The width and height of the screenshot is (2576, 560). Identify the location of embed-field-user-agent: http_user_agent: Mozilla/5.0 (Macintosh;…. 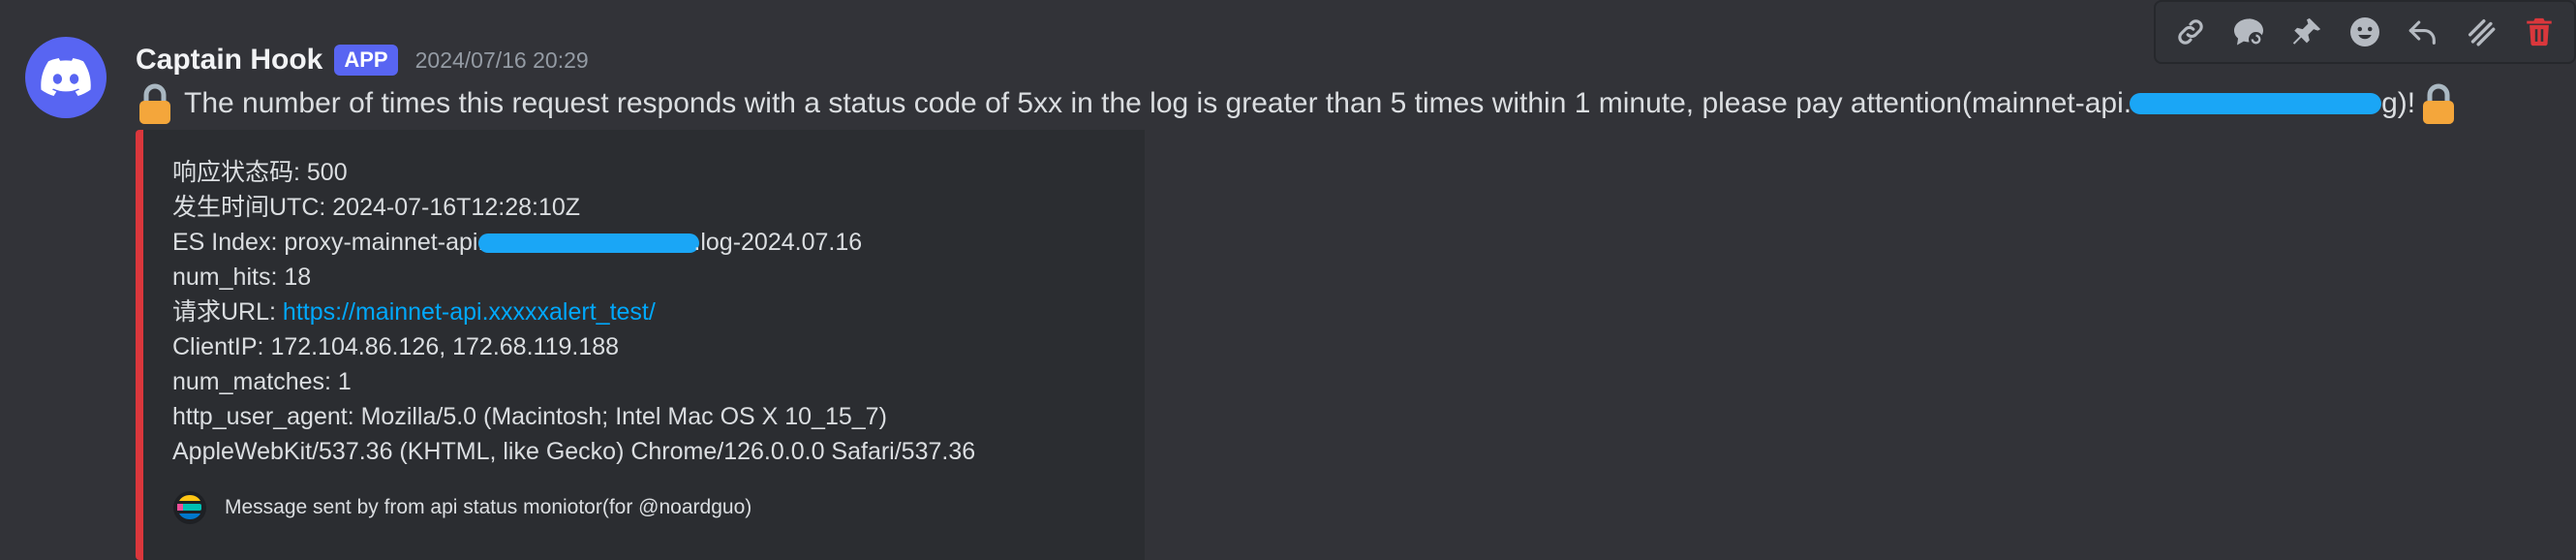
(573, 417).